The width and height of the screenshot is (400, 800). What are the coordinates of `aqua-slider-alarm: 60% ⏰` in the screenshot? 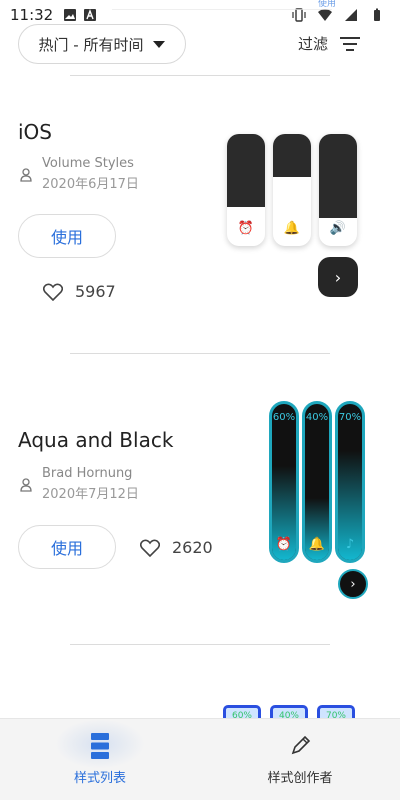 It's located at (284, 482).